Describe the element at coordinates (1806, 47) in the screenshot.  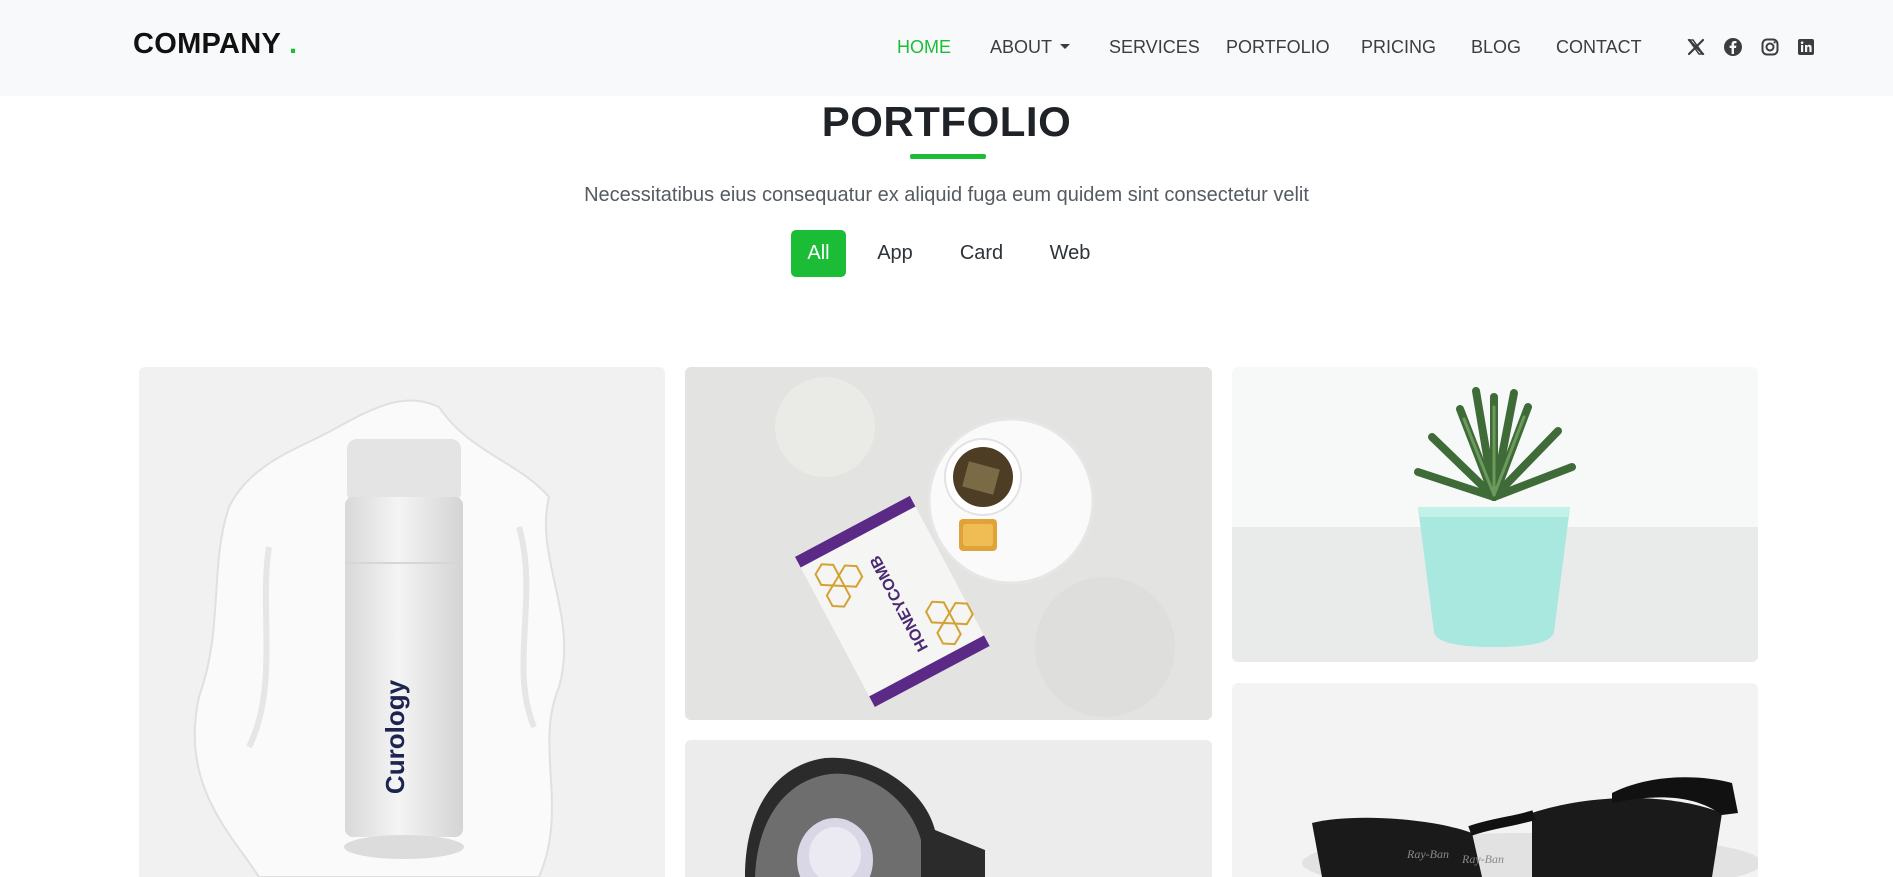
I see `linkedin-icon` at that location.